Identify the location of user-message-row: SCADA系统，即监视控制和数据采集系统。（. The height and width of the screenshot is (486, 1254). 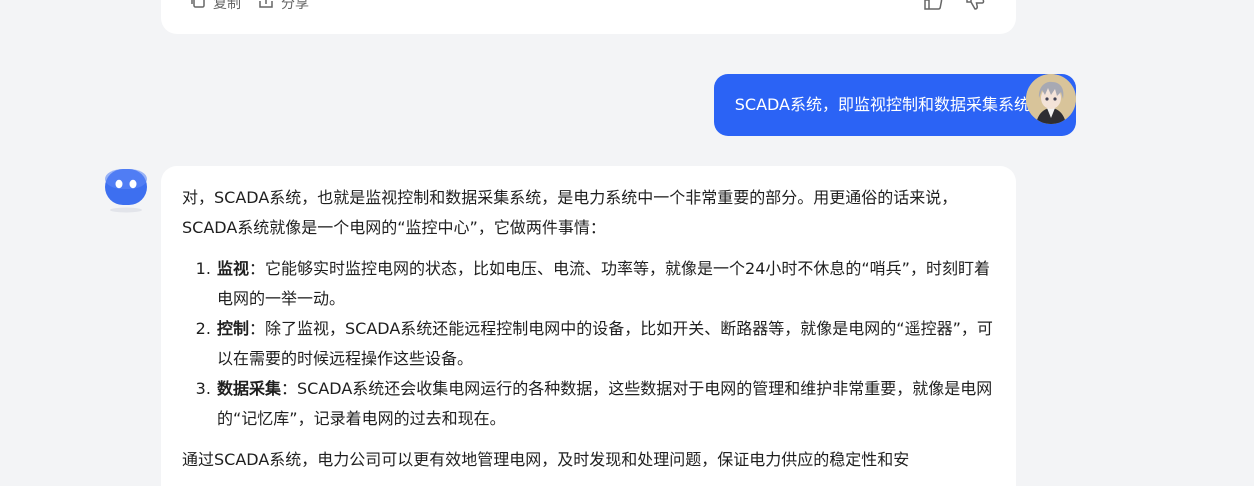
(894, 105).